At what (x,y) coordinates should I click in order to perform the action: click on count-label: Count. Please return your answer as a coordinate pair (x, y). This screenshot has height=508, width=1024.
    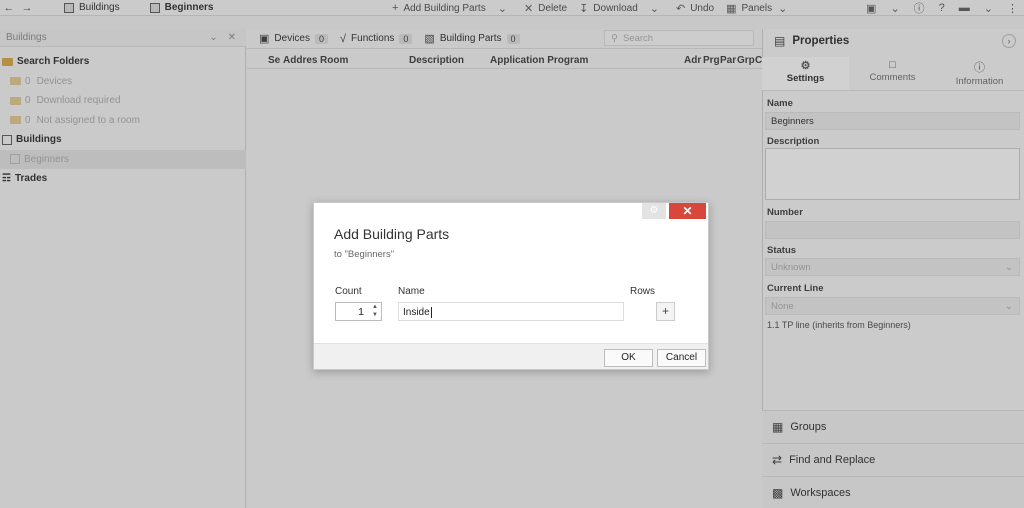
    Looking at the image, I should click on (348, 291).